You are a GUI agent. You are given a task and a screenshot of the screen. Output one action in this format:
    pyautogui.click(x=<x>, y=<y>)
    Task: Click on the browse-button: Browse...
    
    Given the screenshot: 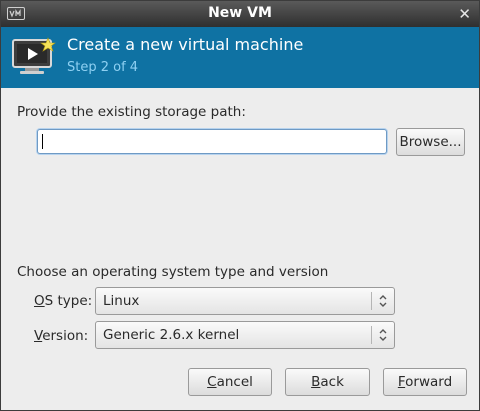 What is the action you would take?
    pyautogui.click(x=430, y=142)
    